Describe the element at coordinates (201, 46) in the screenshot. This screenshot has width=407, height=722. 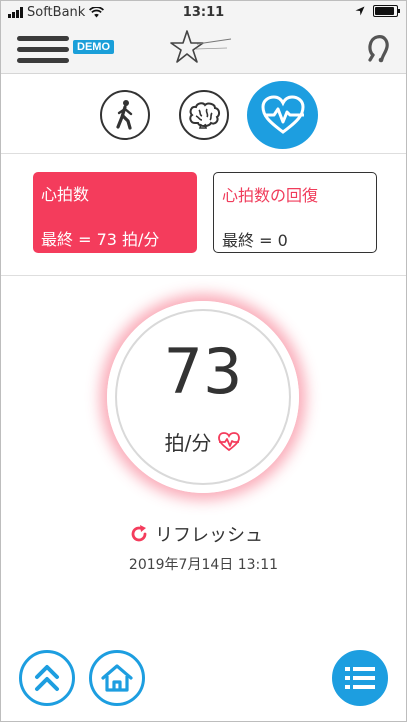
I see `star-logo-icon` at that location.